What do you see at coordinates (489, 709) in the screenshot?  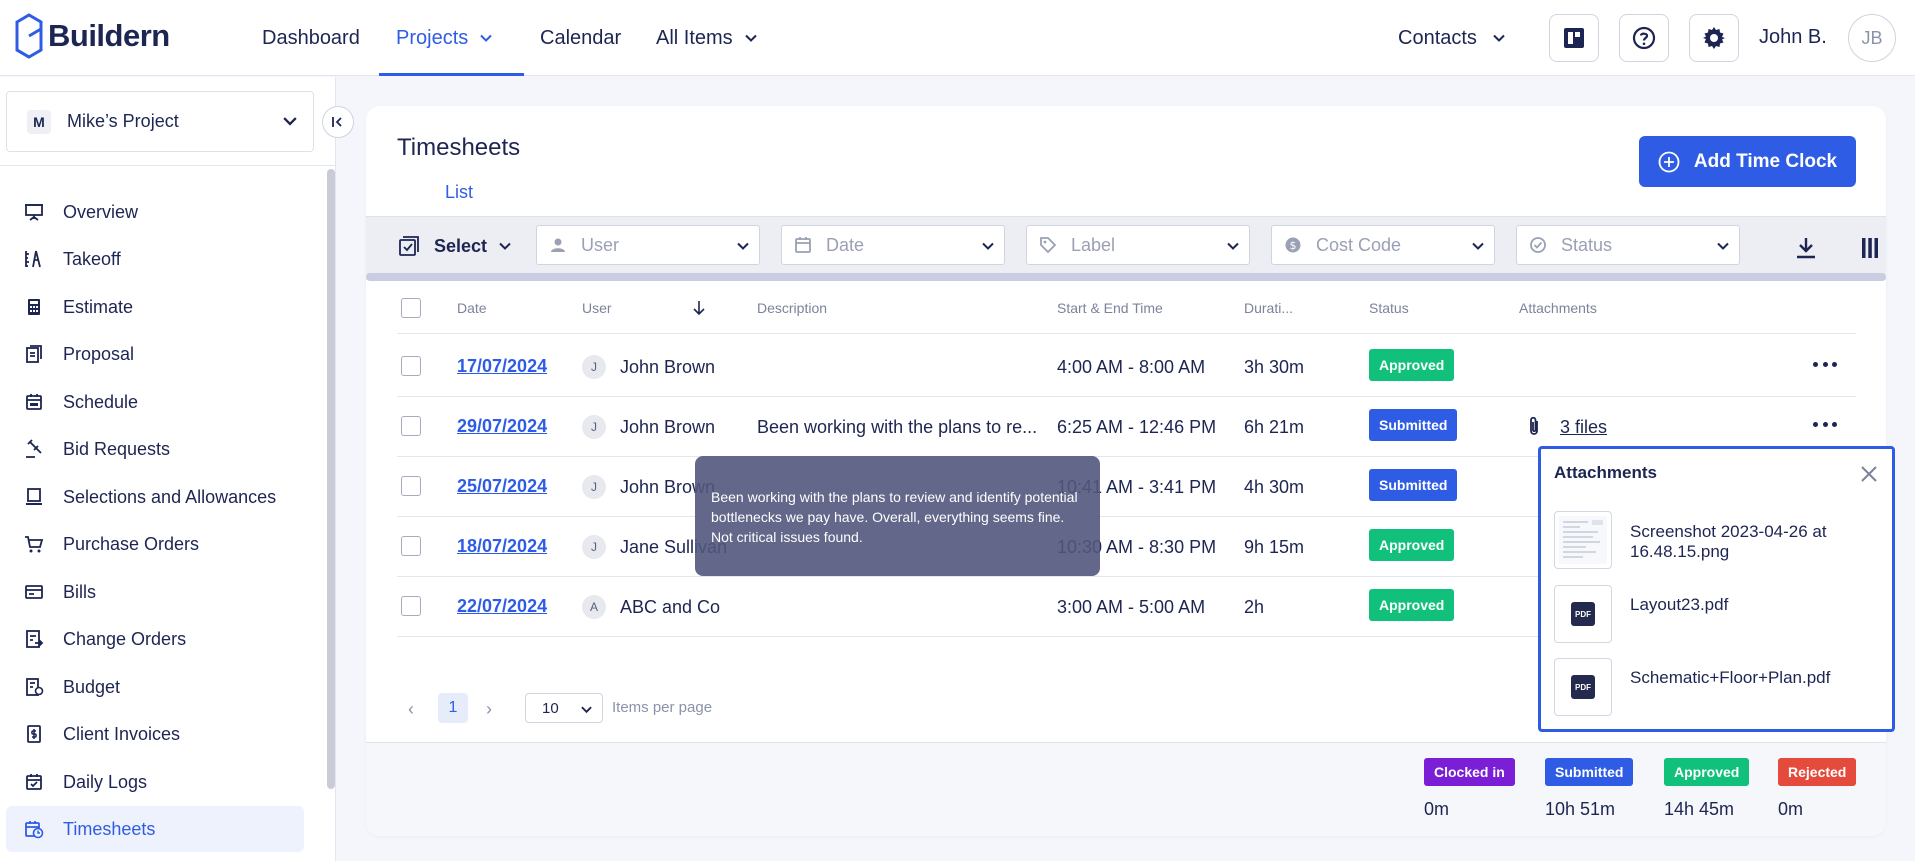 I see `pagination-next: ›` at bounding box center [489, 709].